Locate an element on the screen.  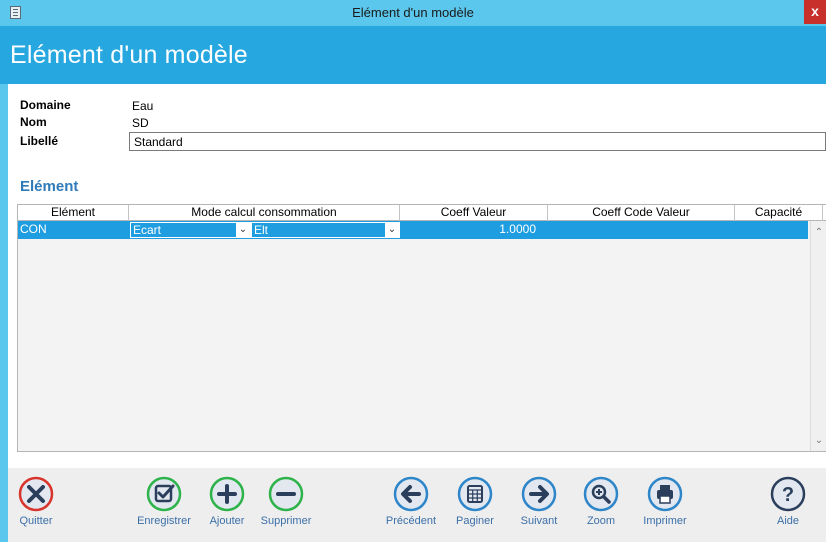
column-header-mode-calcul: Mode calcul consommation is located at coordinates (264, 213).